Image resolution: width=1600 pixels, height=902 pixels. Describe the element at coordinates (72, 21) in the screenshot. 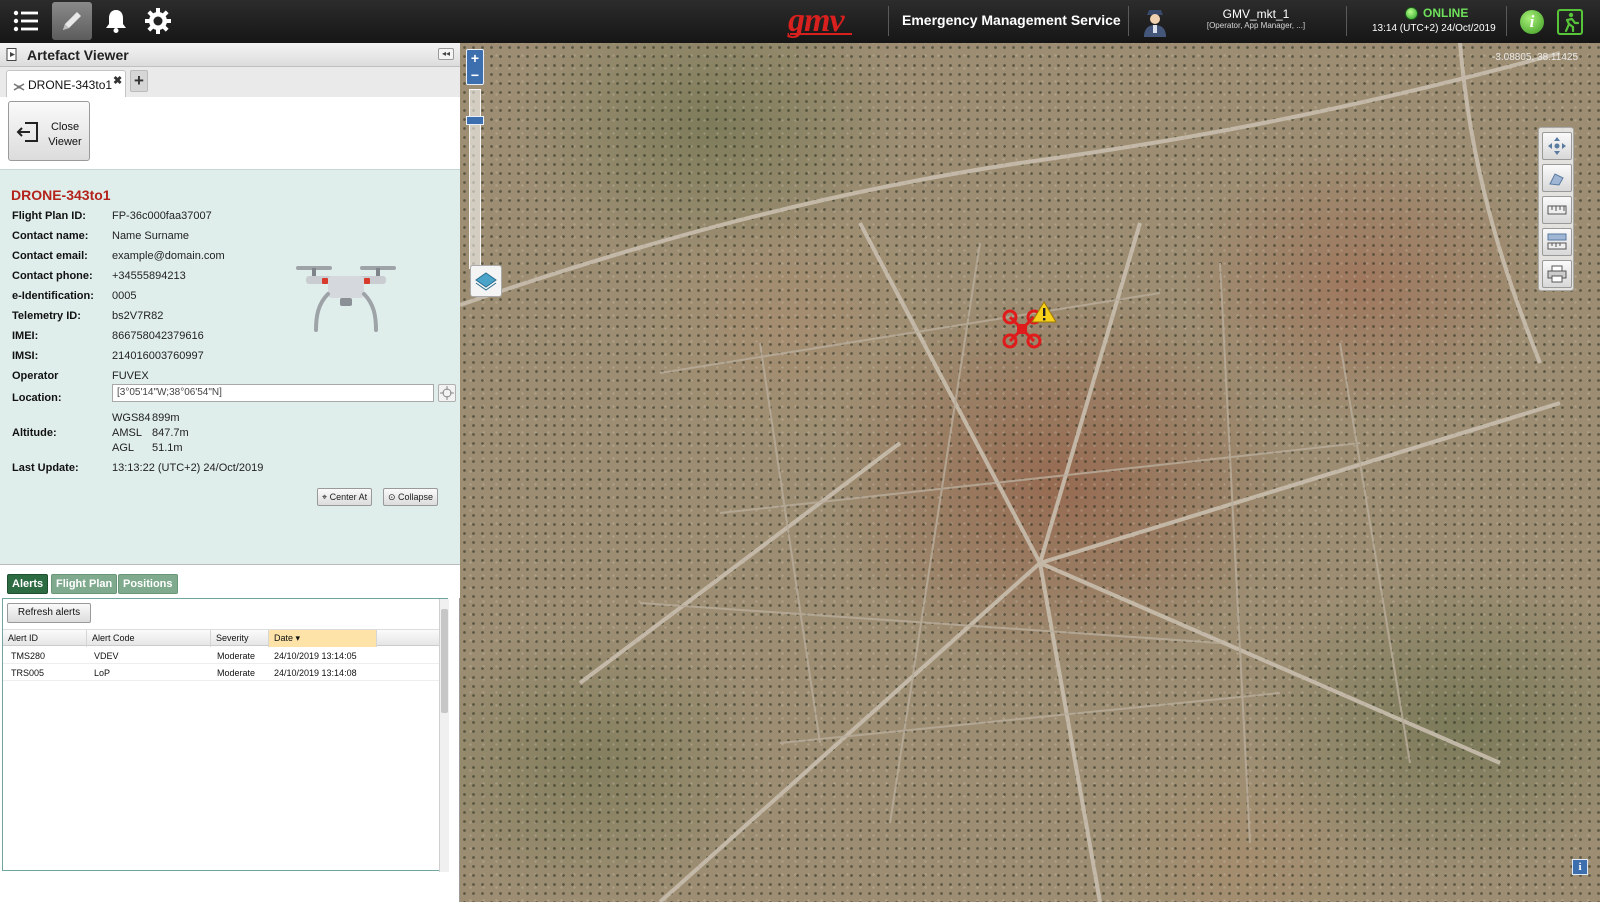

I see `pencil-icon` at that location.